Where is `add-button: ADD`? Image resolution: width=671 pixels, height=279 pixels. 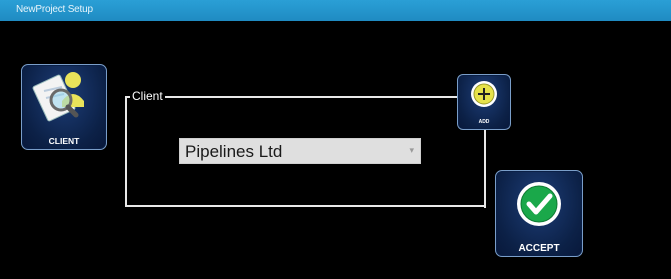
add-button: ADD is located at coordinates (484, 102).